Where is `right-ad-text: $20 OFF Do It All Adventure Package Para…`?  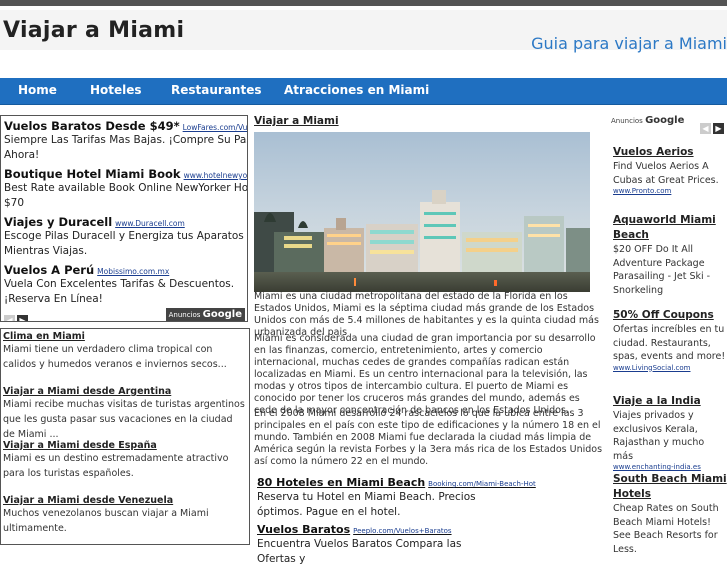 right-ad-text: $20 OFF Do It All Adventure Package Para… is located at coordinates (662, 270).